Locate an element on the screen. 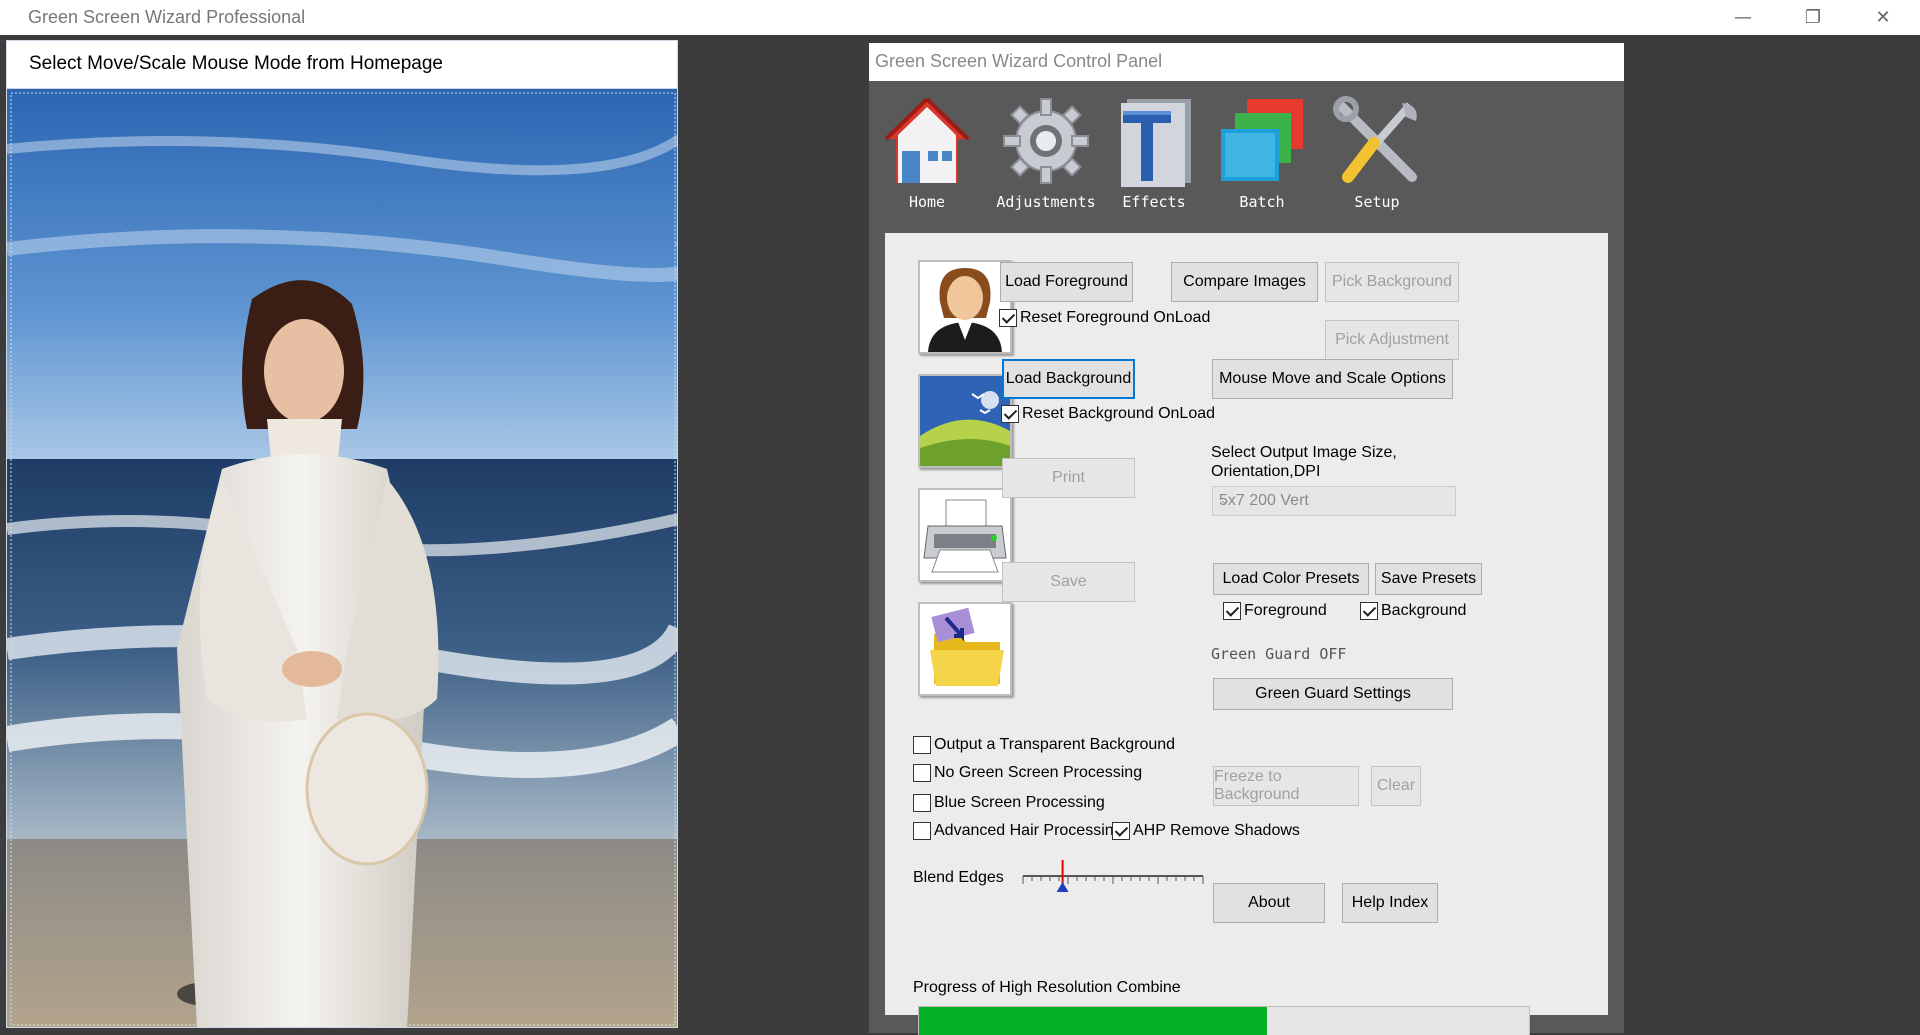  preset-foreground-checkbox: Foreground is located at coordinates (1275, 611).